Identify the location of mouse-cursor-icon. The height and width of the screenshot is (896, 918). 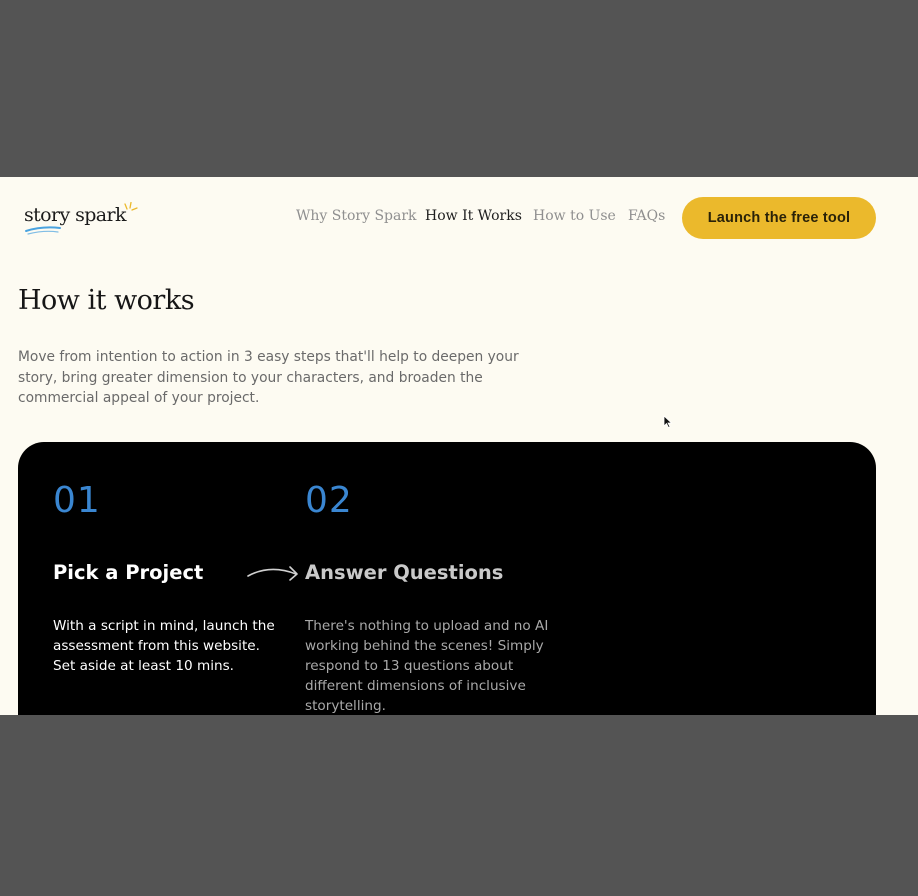
(668, 422).